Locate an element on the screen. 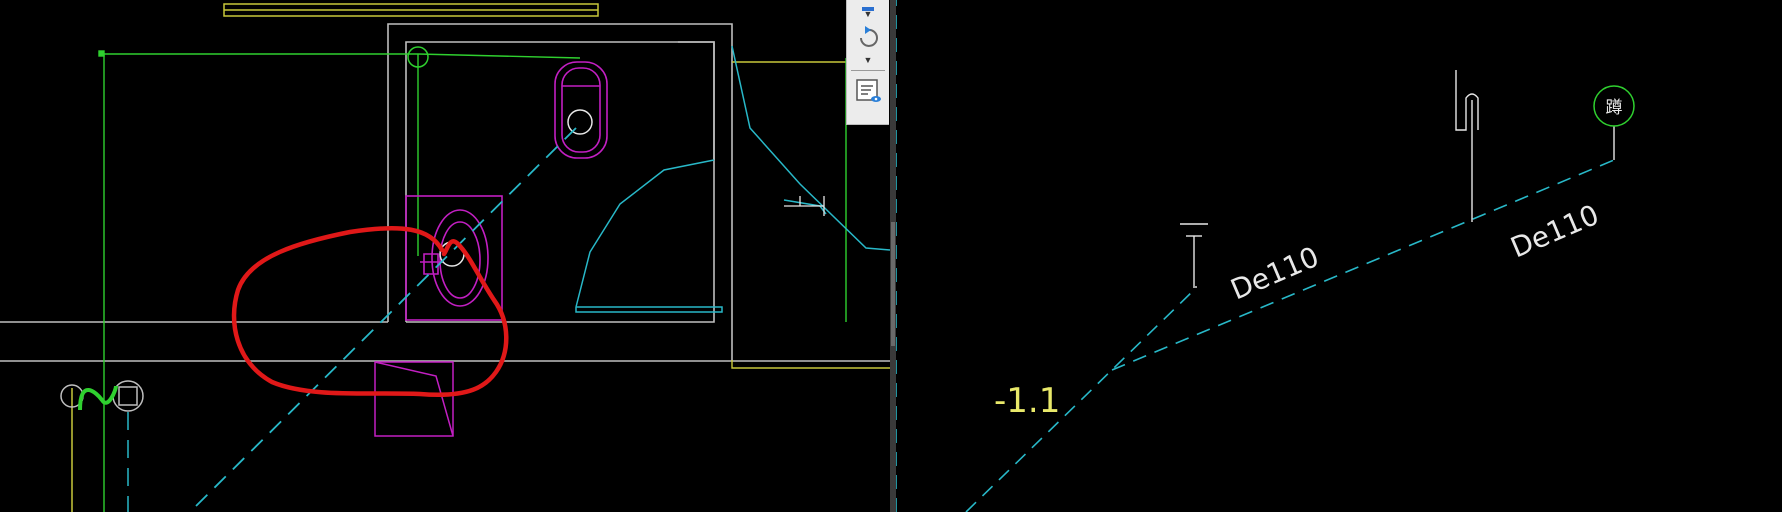 Image resolution: width=1782 pixels, height=512 pixels. squat-toilet-fixture is located at coordinates (454, 258).